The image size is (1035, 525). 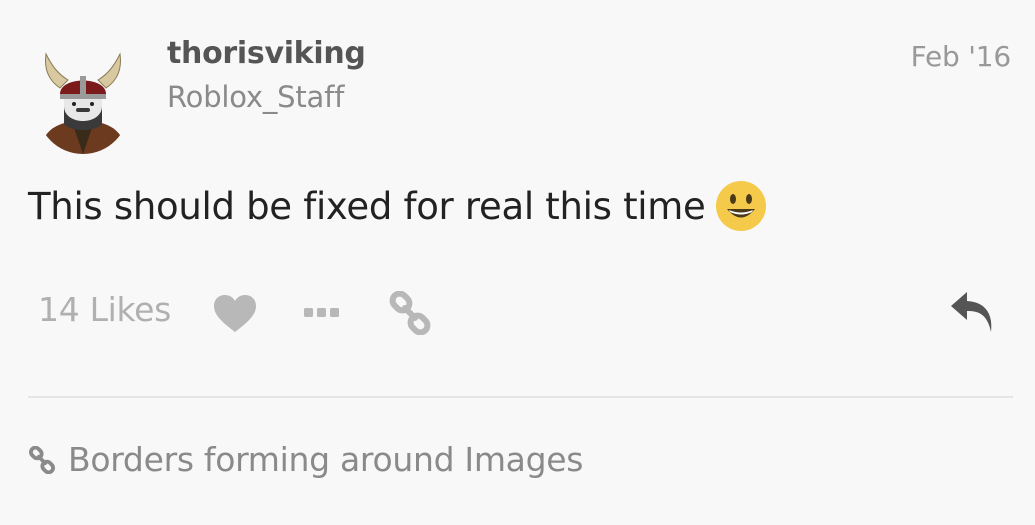 I want to click on divider, so click(x=520, y=397).